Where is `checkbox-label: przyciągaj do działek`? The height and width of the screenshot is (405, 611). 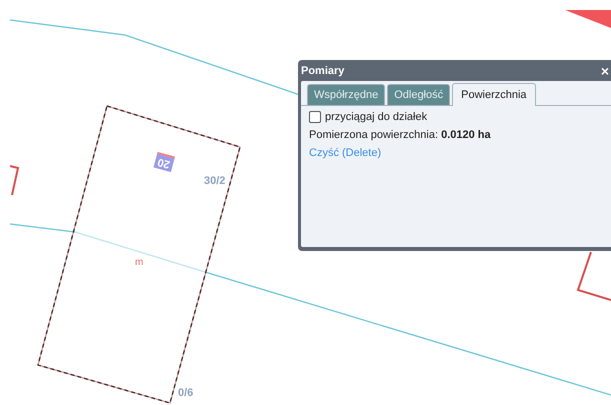 checkbox-label: przyciągaj do działek is located at coordinates (376, 117).